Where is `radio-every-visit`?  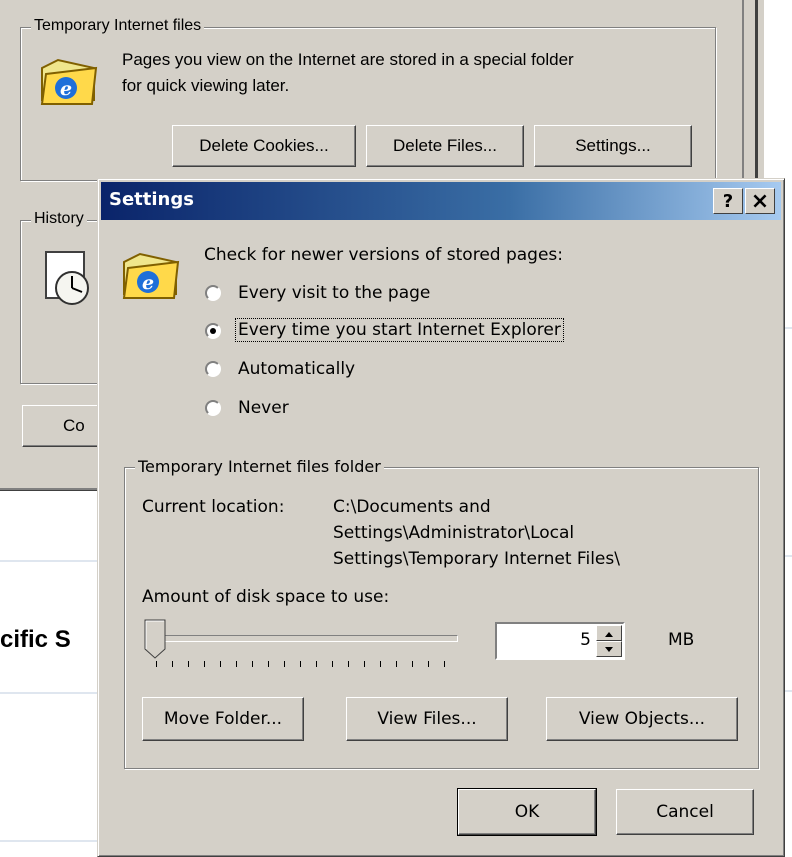
radio-every-visit is located at coordinates (213, 293).